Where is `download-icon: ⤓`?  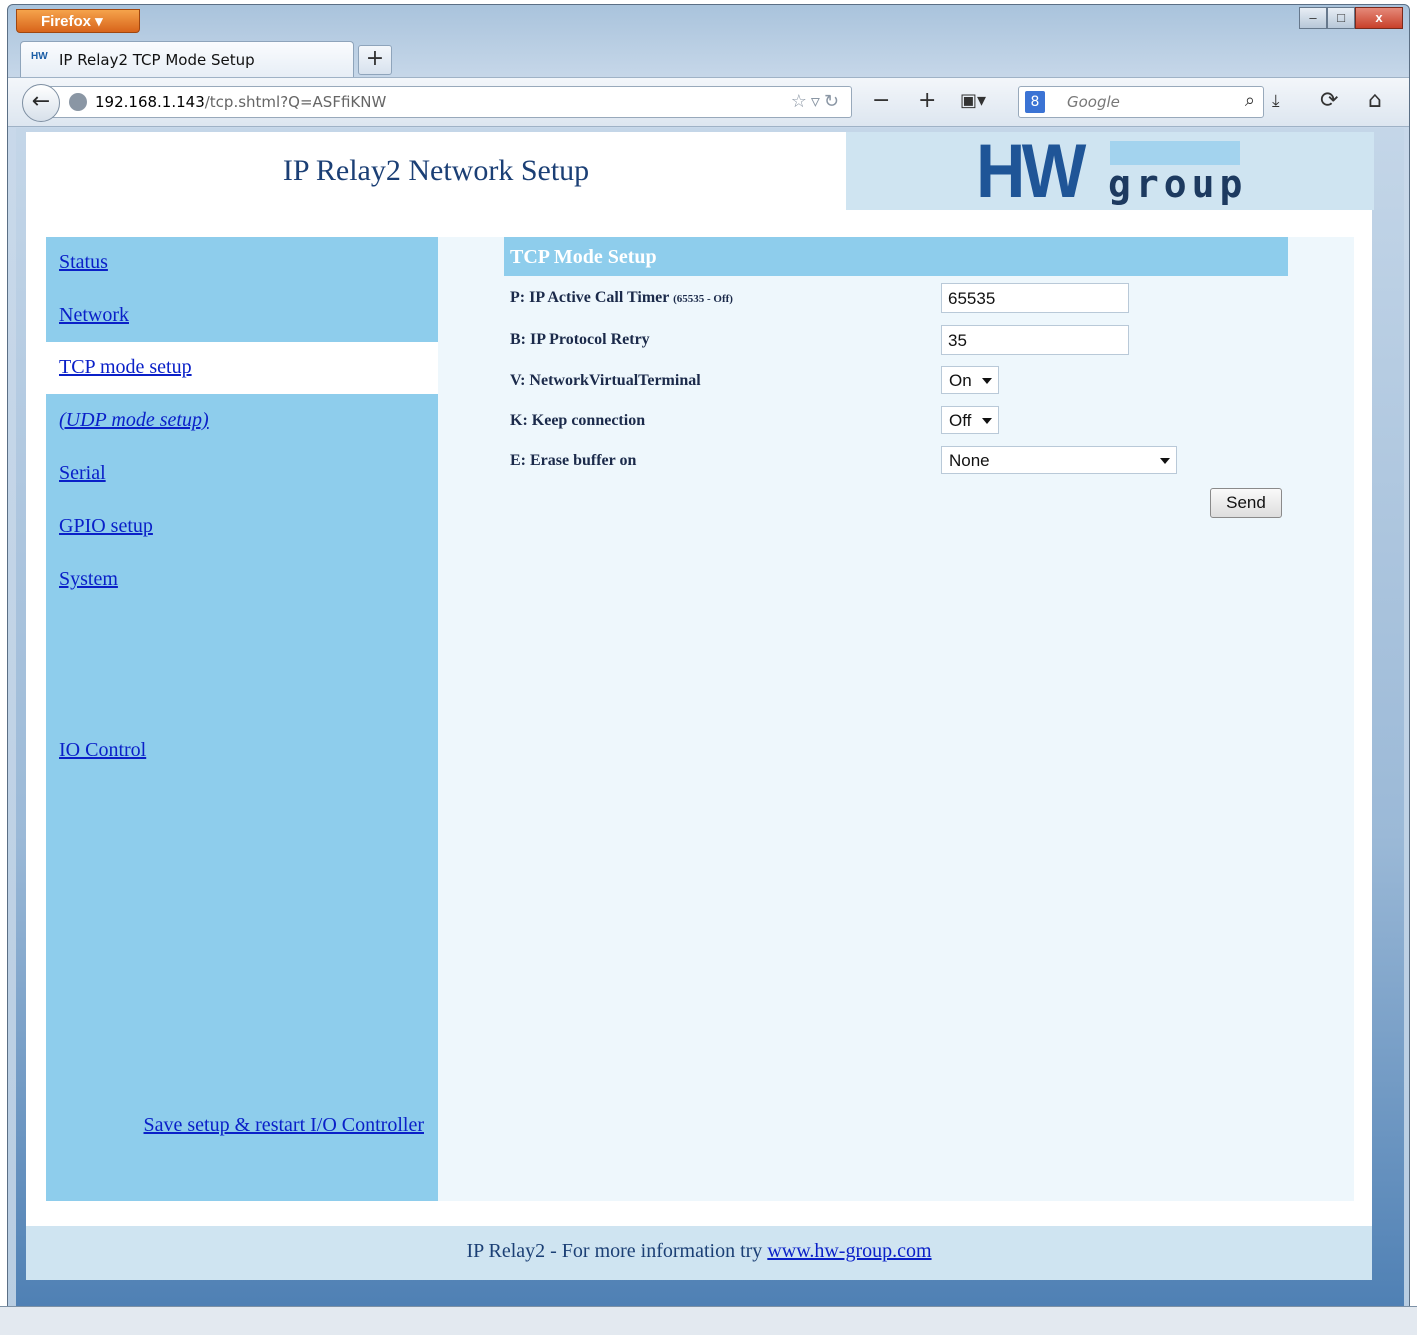
download-icon: ⤓ is located at coordinates (1276, 101).